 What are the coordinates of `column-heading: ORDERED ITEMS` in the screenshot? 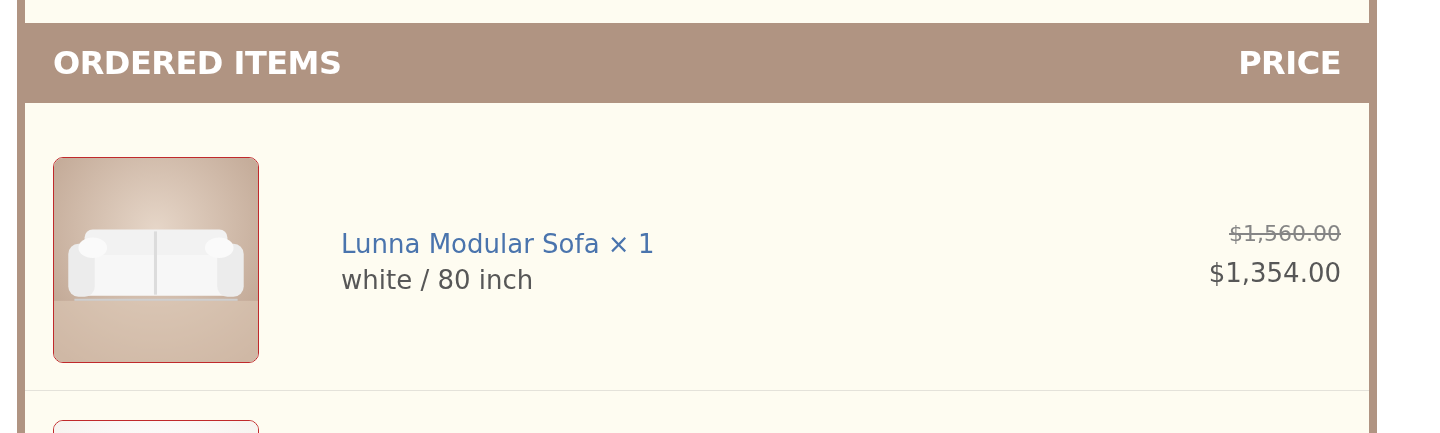 It's located at (197, 63).